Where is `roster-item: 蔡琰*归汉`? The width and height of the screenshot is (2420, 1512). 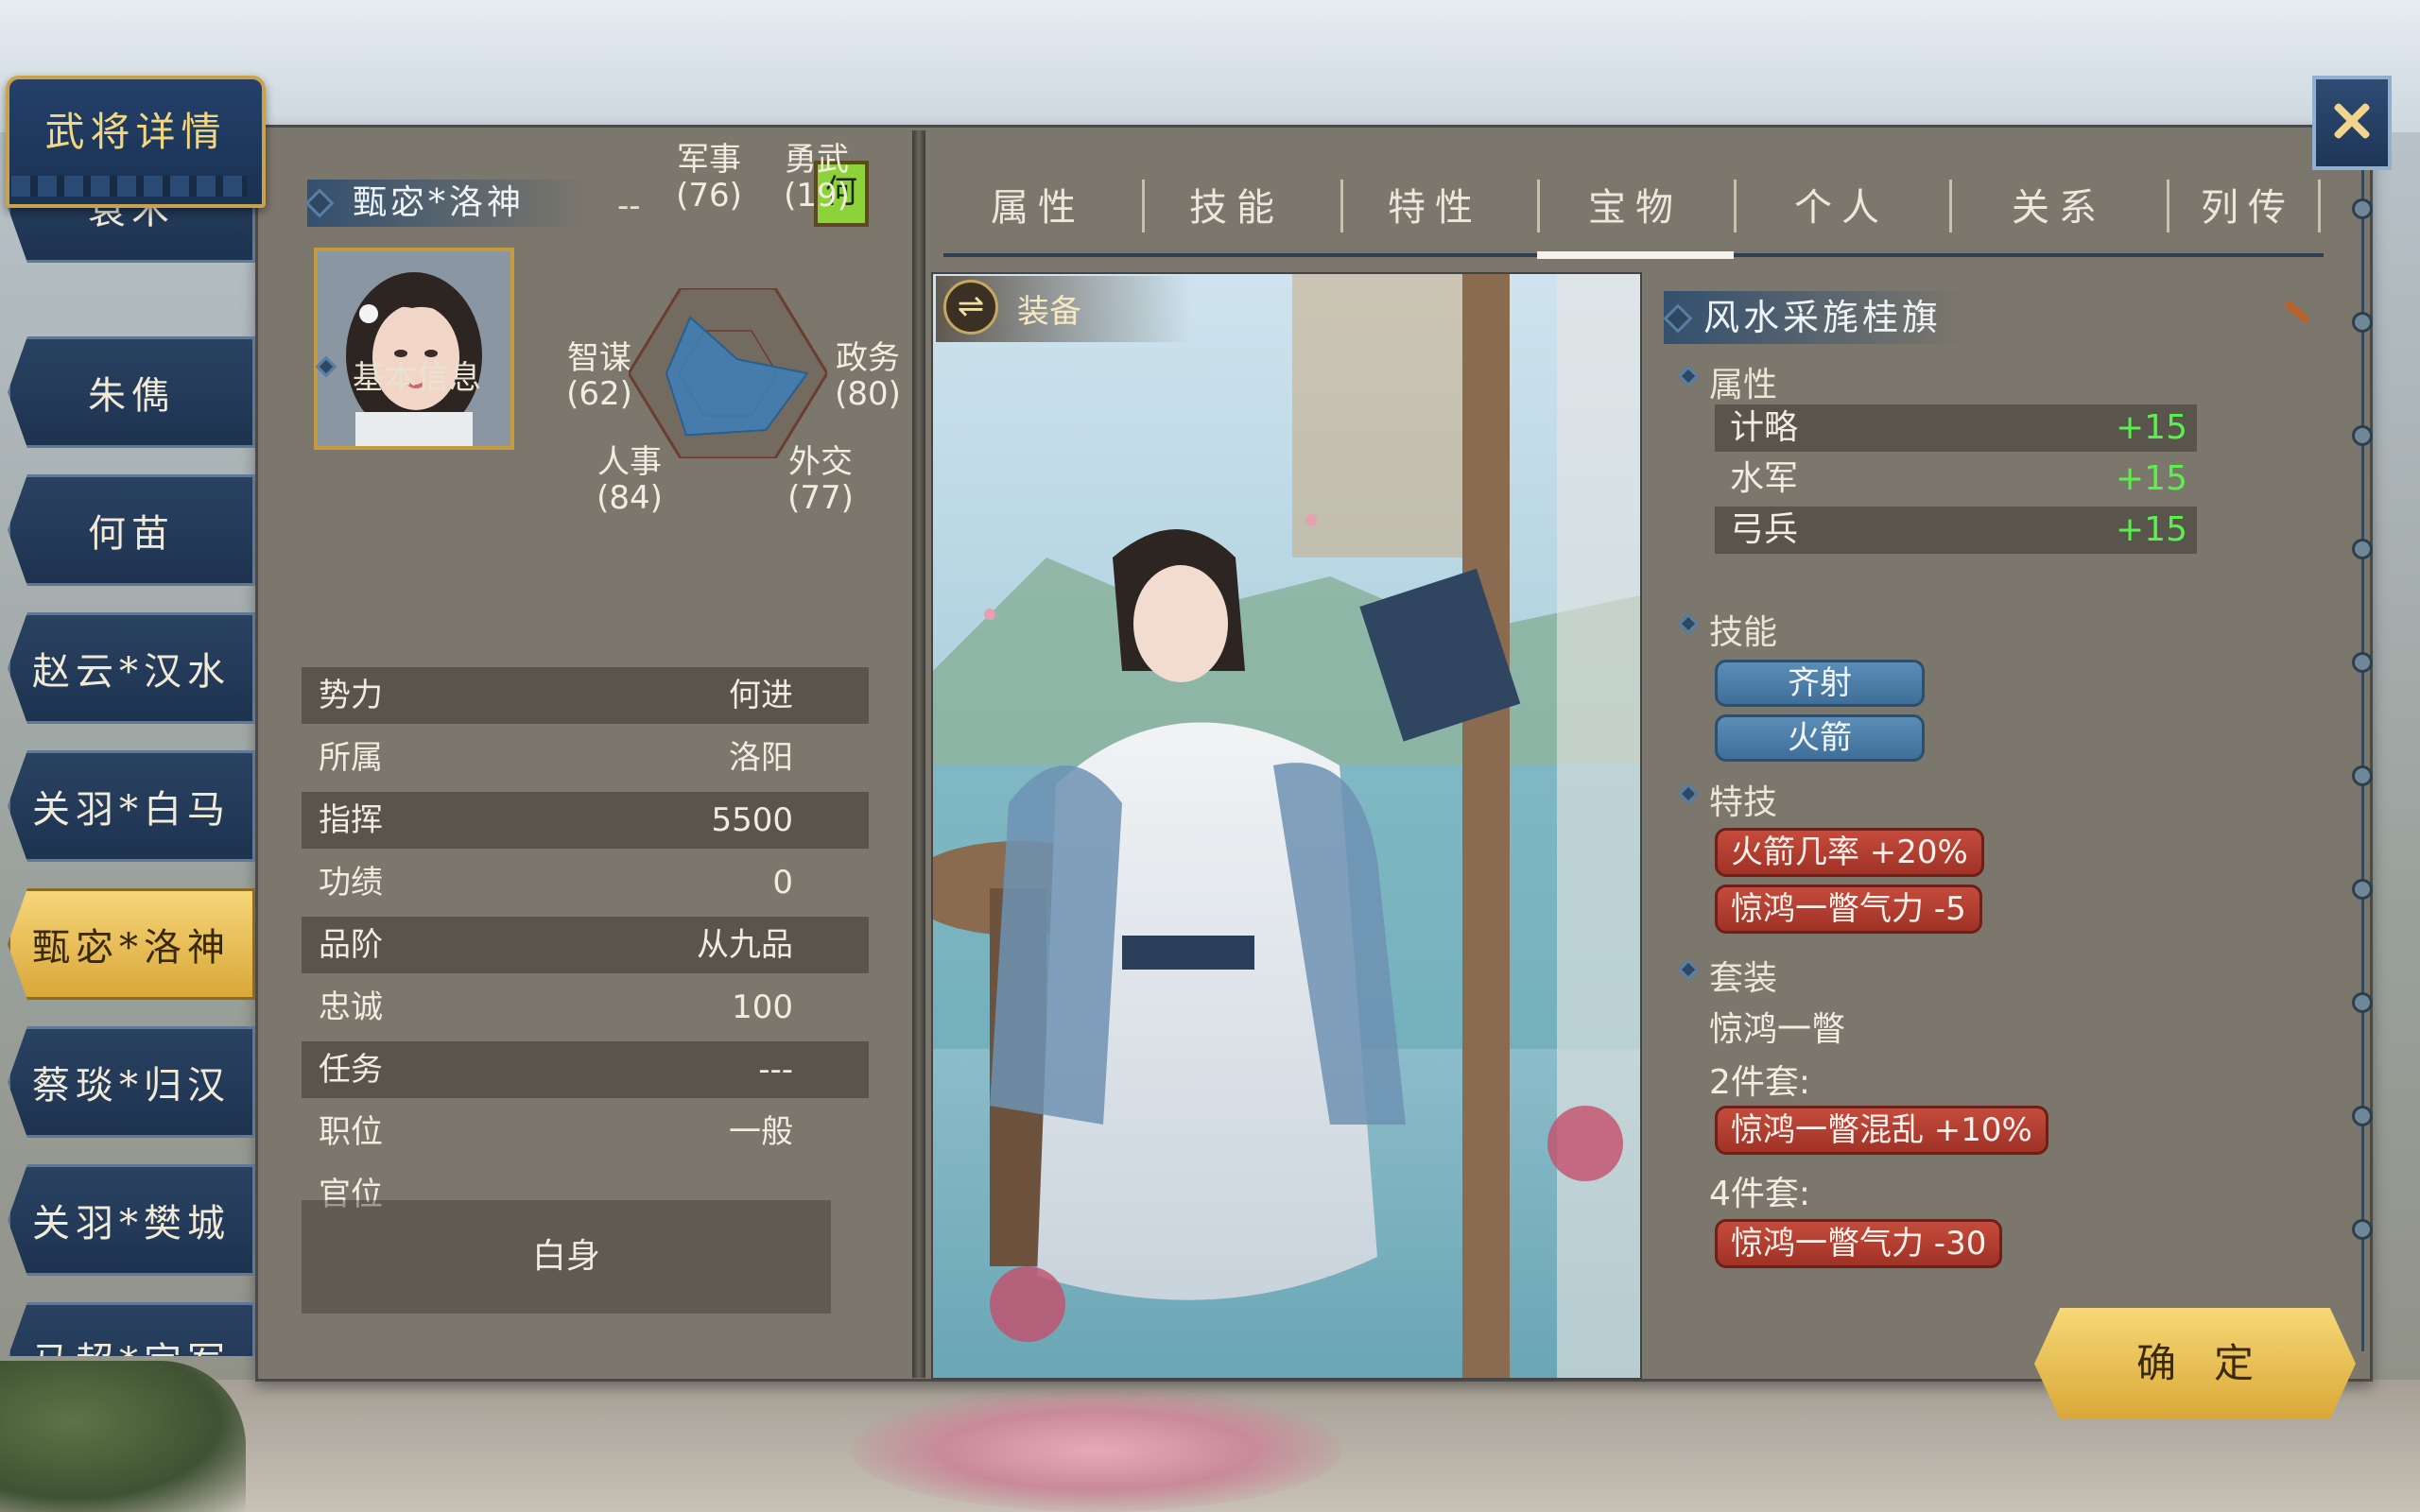 roster-item: 蔡琰*归汉 is located at coordinates (131, 1082).